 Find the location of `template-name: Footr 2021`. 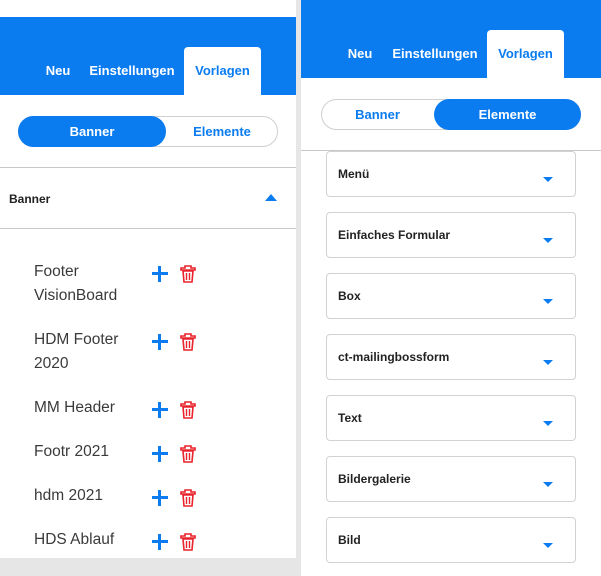

template-name: Footr 2021 is located at coordinates (71, 451).